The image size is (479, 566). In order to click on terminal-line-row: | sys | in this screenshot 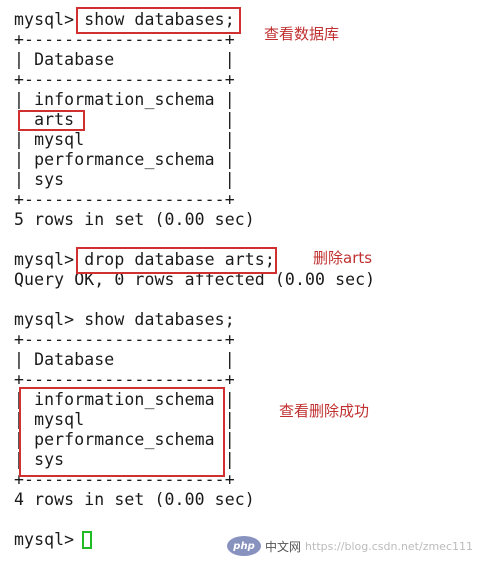, I will do `click(124, 179)`.